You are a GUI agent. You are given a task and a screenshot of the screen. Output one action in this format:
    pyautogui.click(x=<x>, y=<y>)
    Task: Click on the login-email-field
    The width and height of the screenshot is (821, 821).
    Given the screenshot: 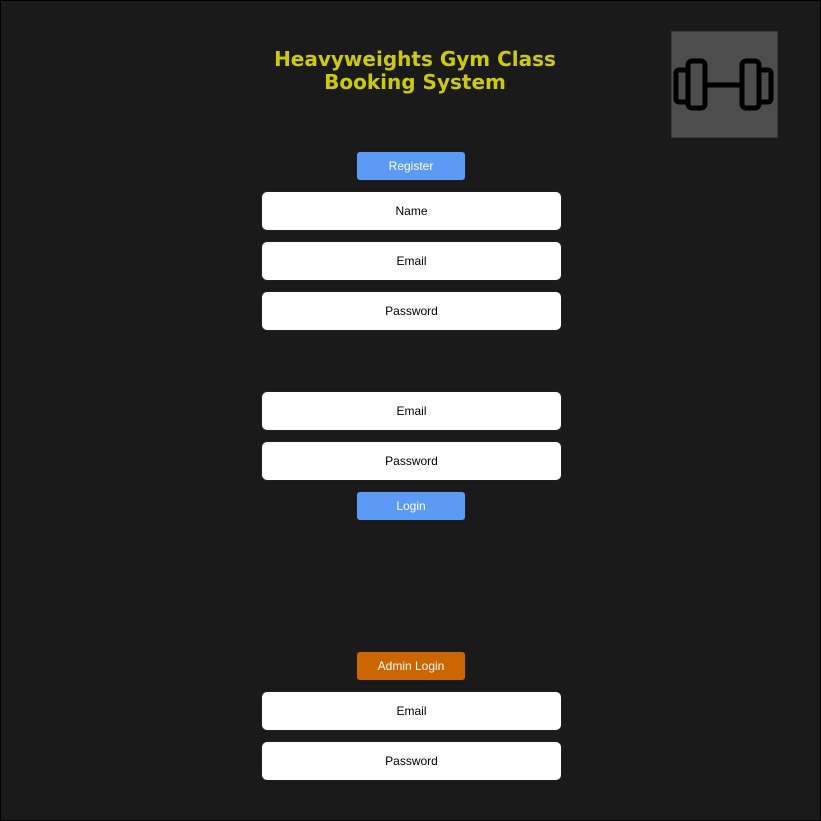 What is the action you would take?
    pyautogui.click(x=411, y=411)
    